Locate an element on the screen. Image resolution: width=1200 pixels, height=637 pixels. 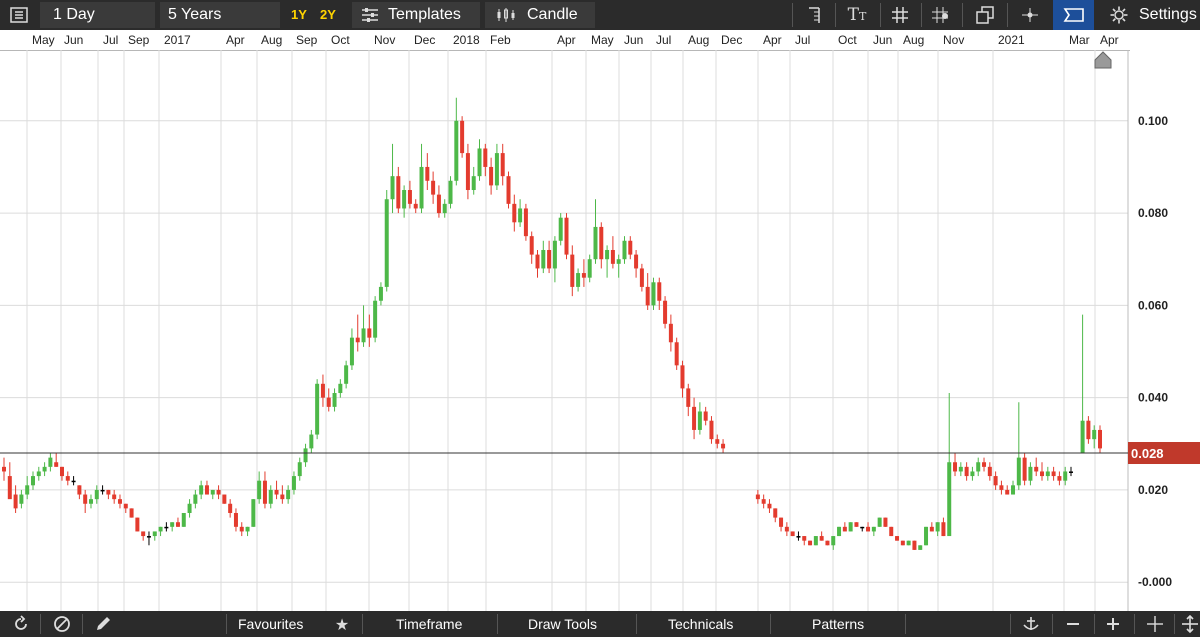
x-tick-label: 2017 is located at coordinates (177, 40).